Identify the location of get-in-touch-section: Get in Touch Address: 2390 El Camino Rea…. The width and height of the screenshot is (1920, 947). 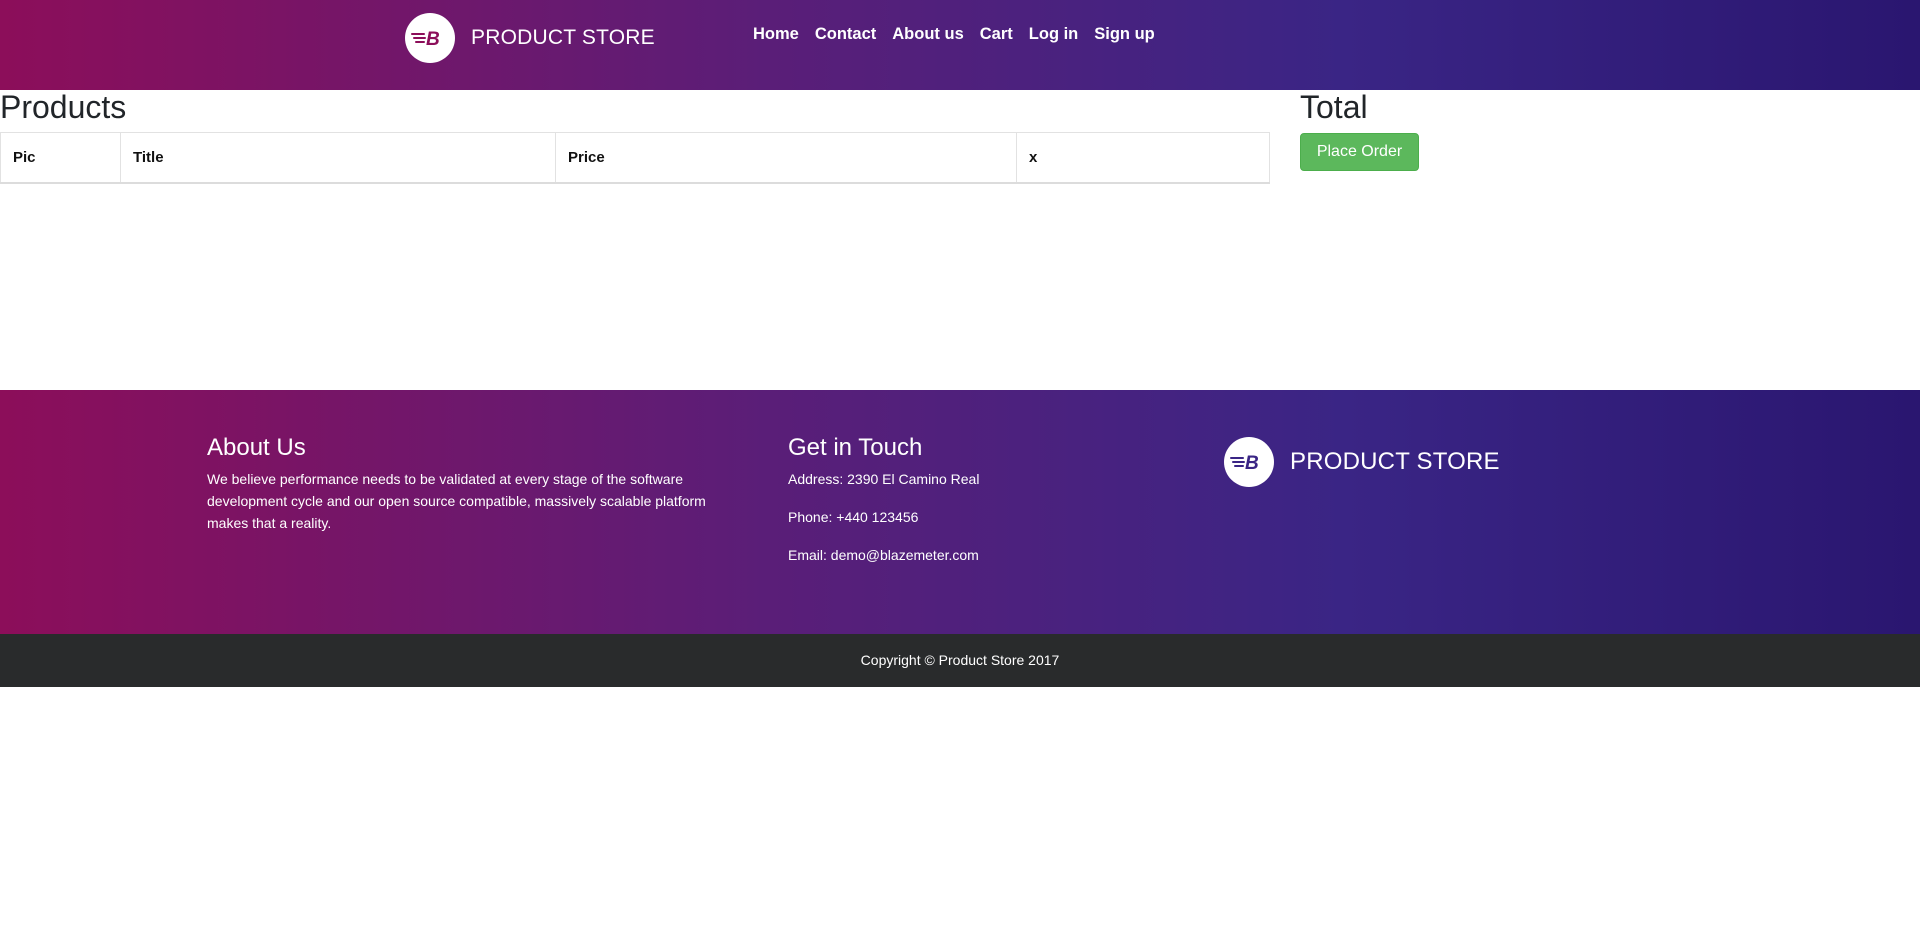
(883, 501).